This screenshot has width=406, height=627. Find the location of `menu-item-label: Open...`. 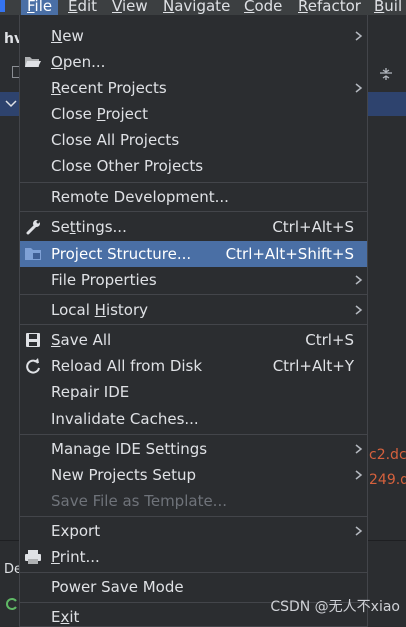

menu-item-label: Open... is located at coordinates (78, 62).